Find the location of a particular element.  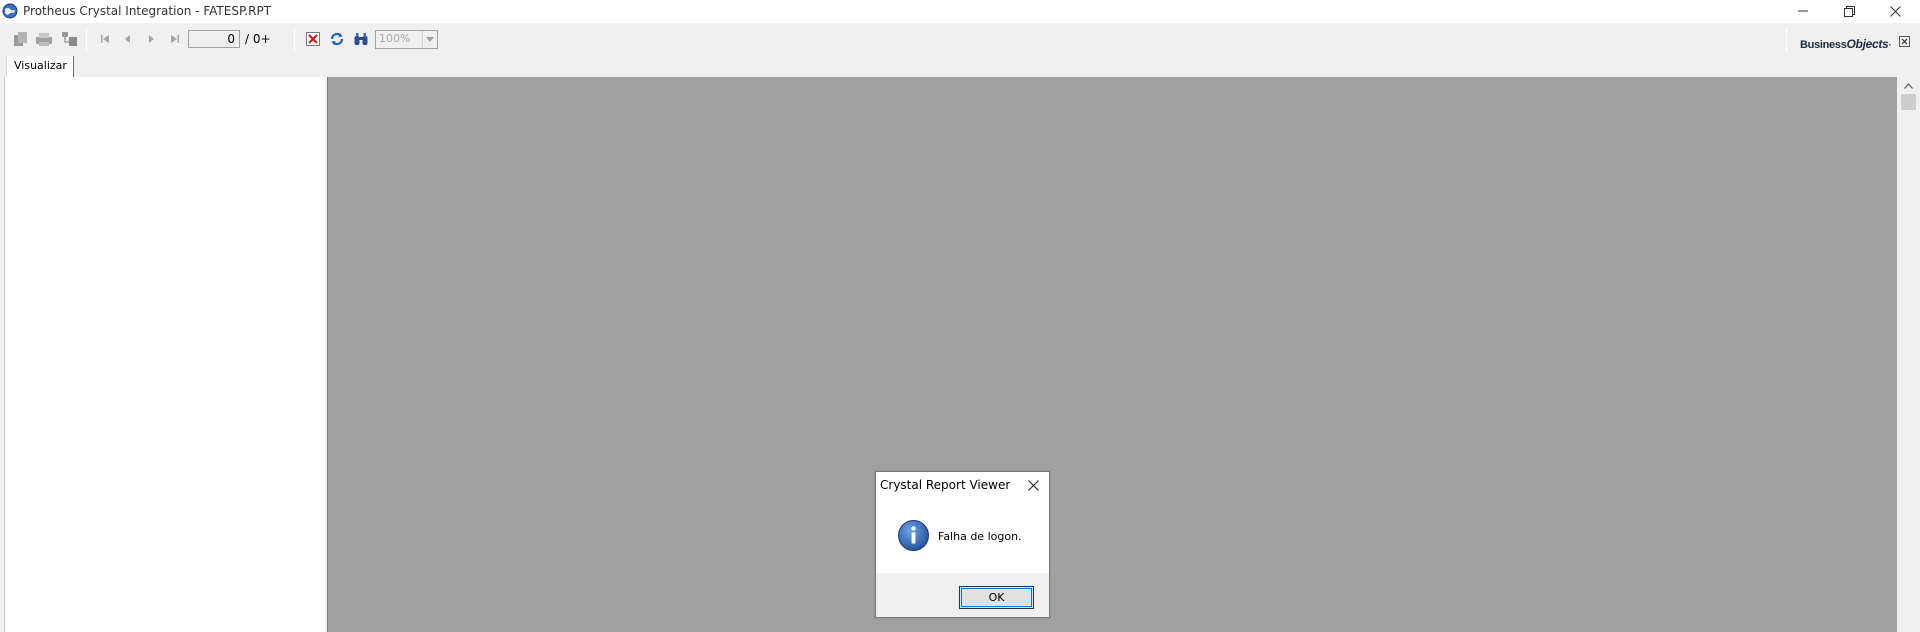

app-globe-icon is located at coordinates (10, 11).